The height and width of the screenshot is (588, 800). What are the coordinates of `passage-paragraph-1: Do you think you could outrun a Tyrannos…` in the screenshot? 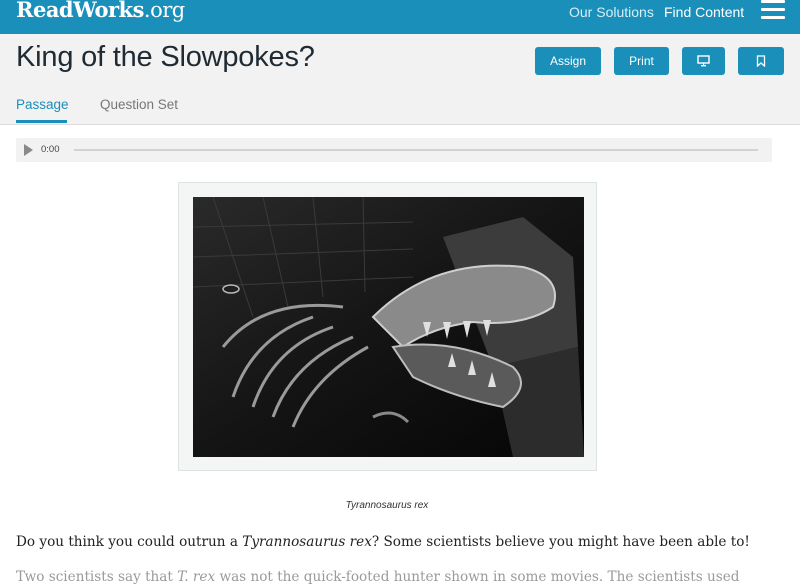 It's located at (383, 542).